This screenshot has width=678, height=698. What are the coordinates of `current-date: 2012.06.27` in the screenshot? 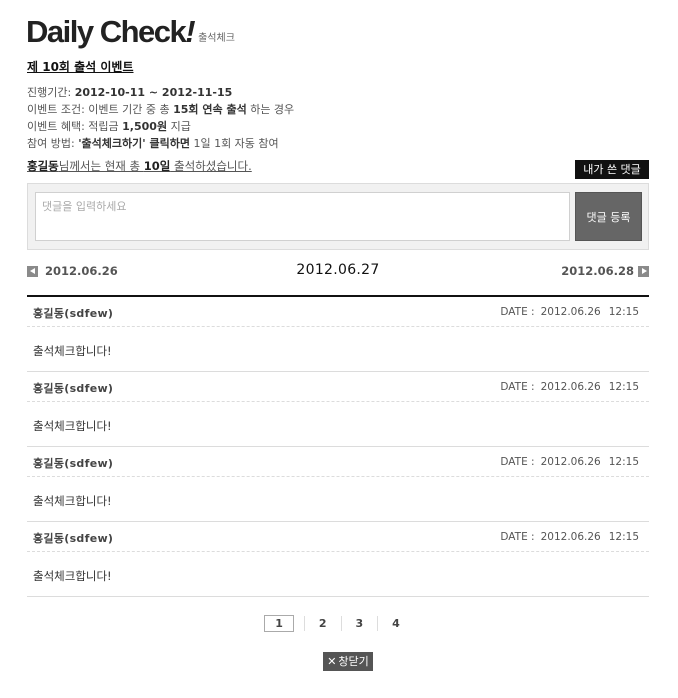 It's located at (338, 270).